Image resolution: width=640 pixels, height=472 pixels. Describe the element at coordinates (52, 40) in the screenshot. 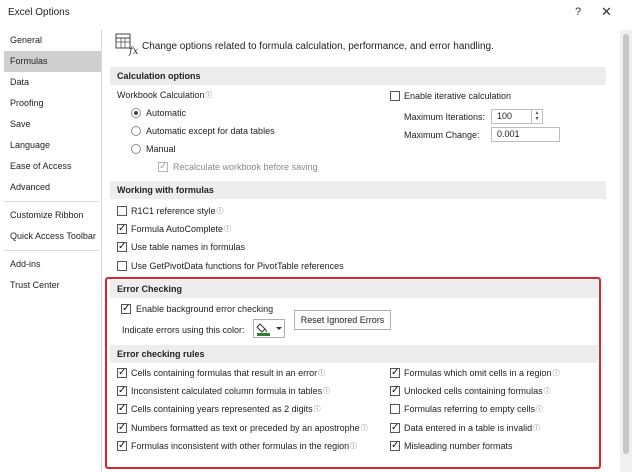

I see `sidebar-item-general: General` at that location.